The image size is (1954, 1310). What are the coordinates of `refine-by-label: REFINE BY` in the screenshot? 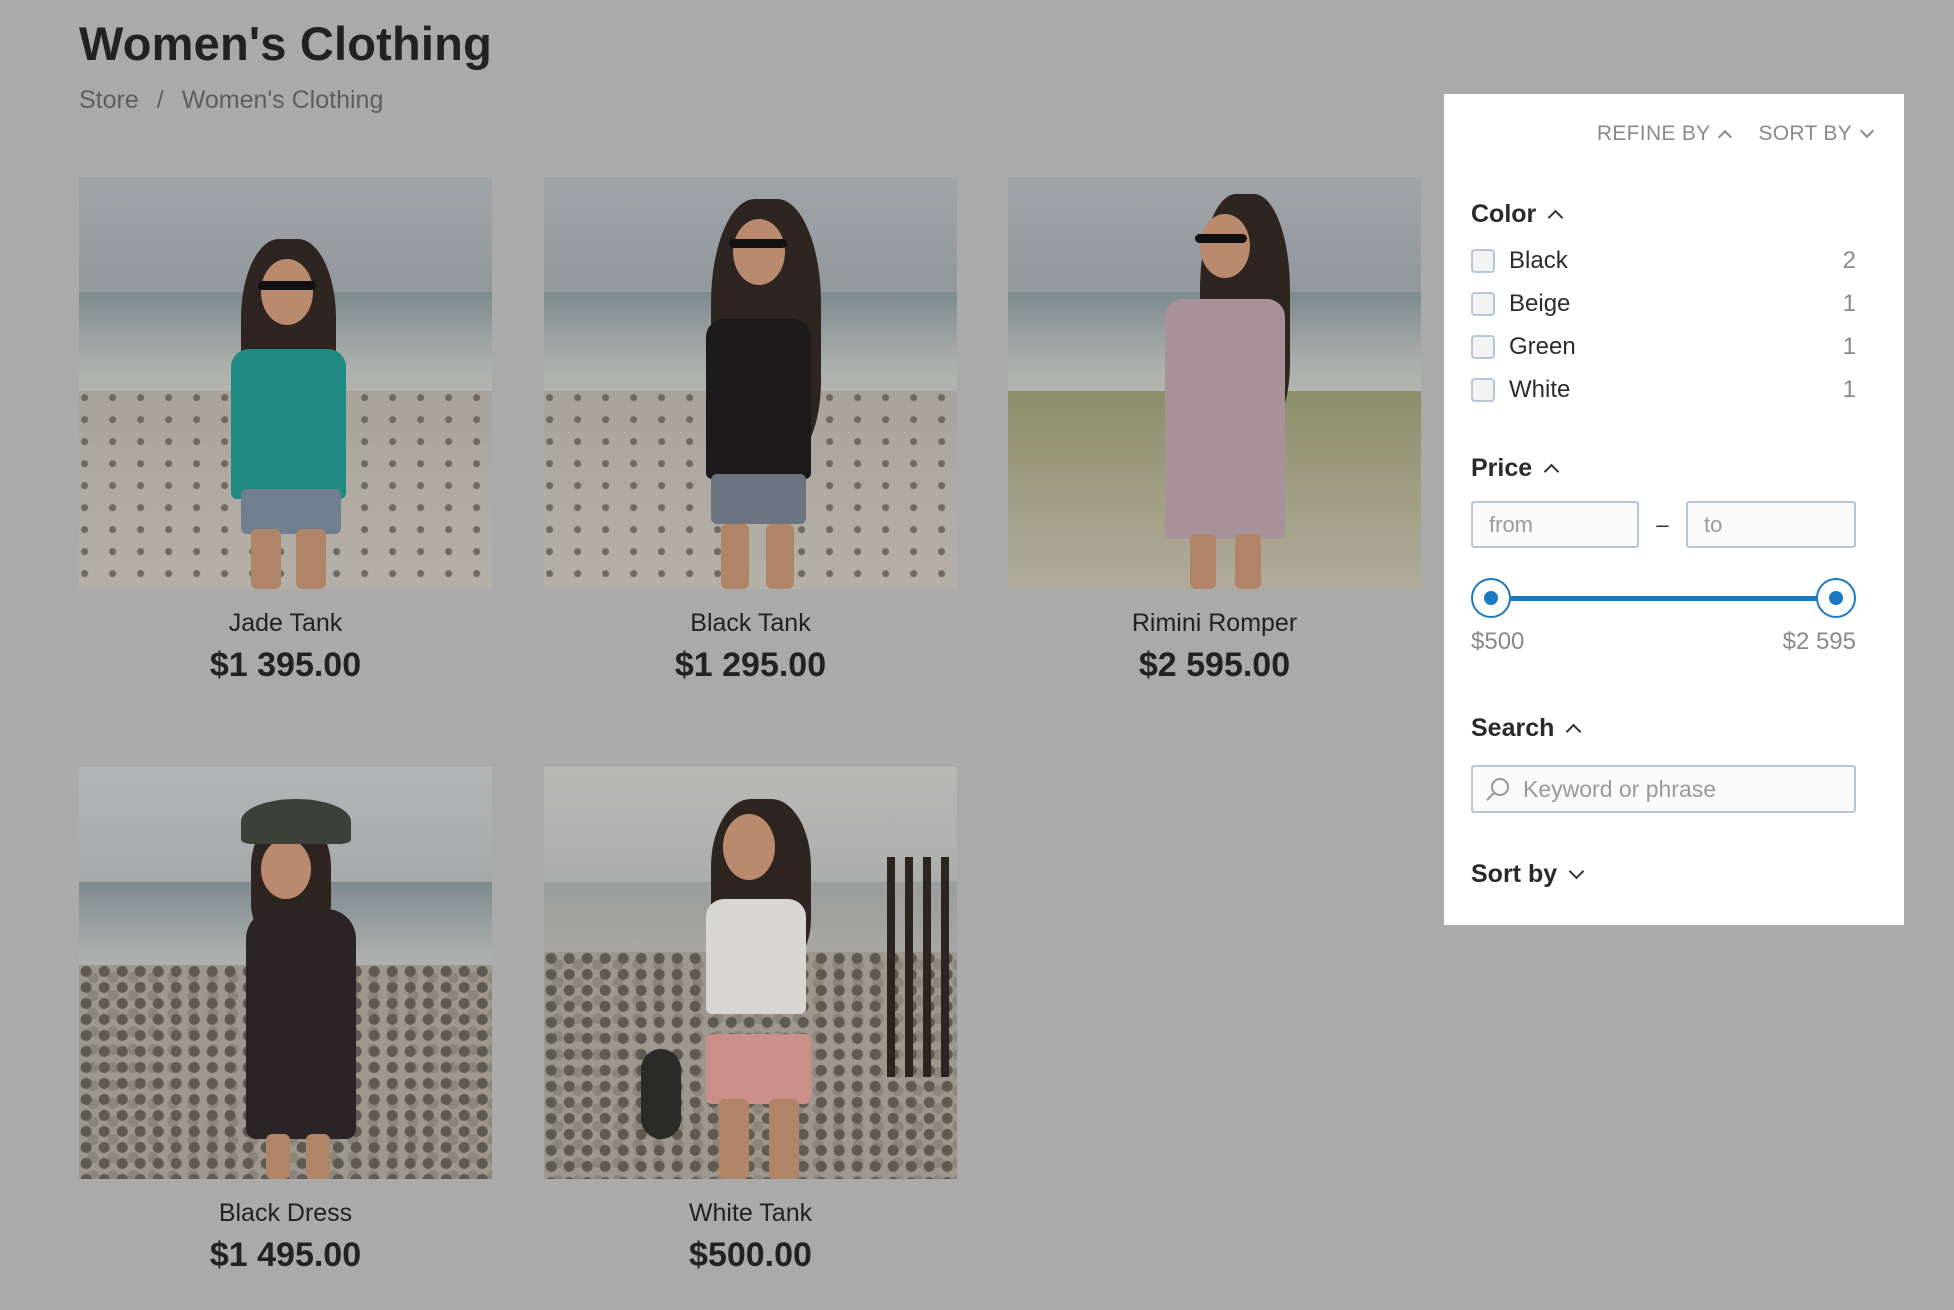 It's located at (1653, 133).